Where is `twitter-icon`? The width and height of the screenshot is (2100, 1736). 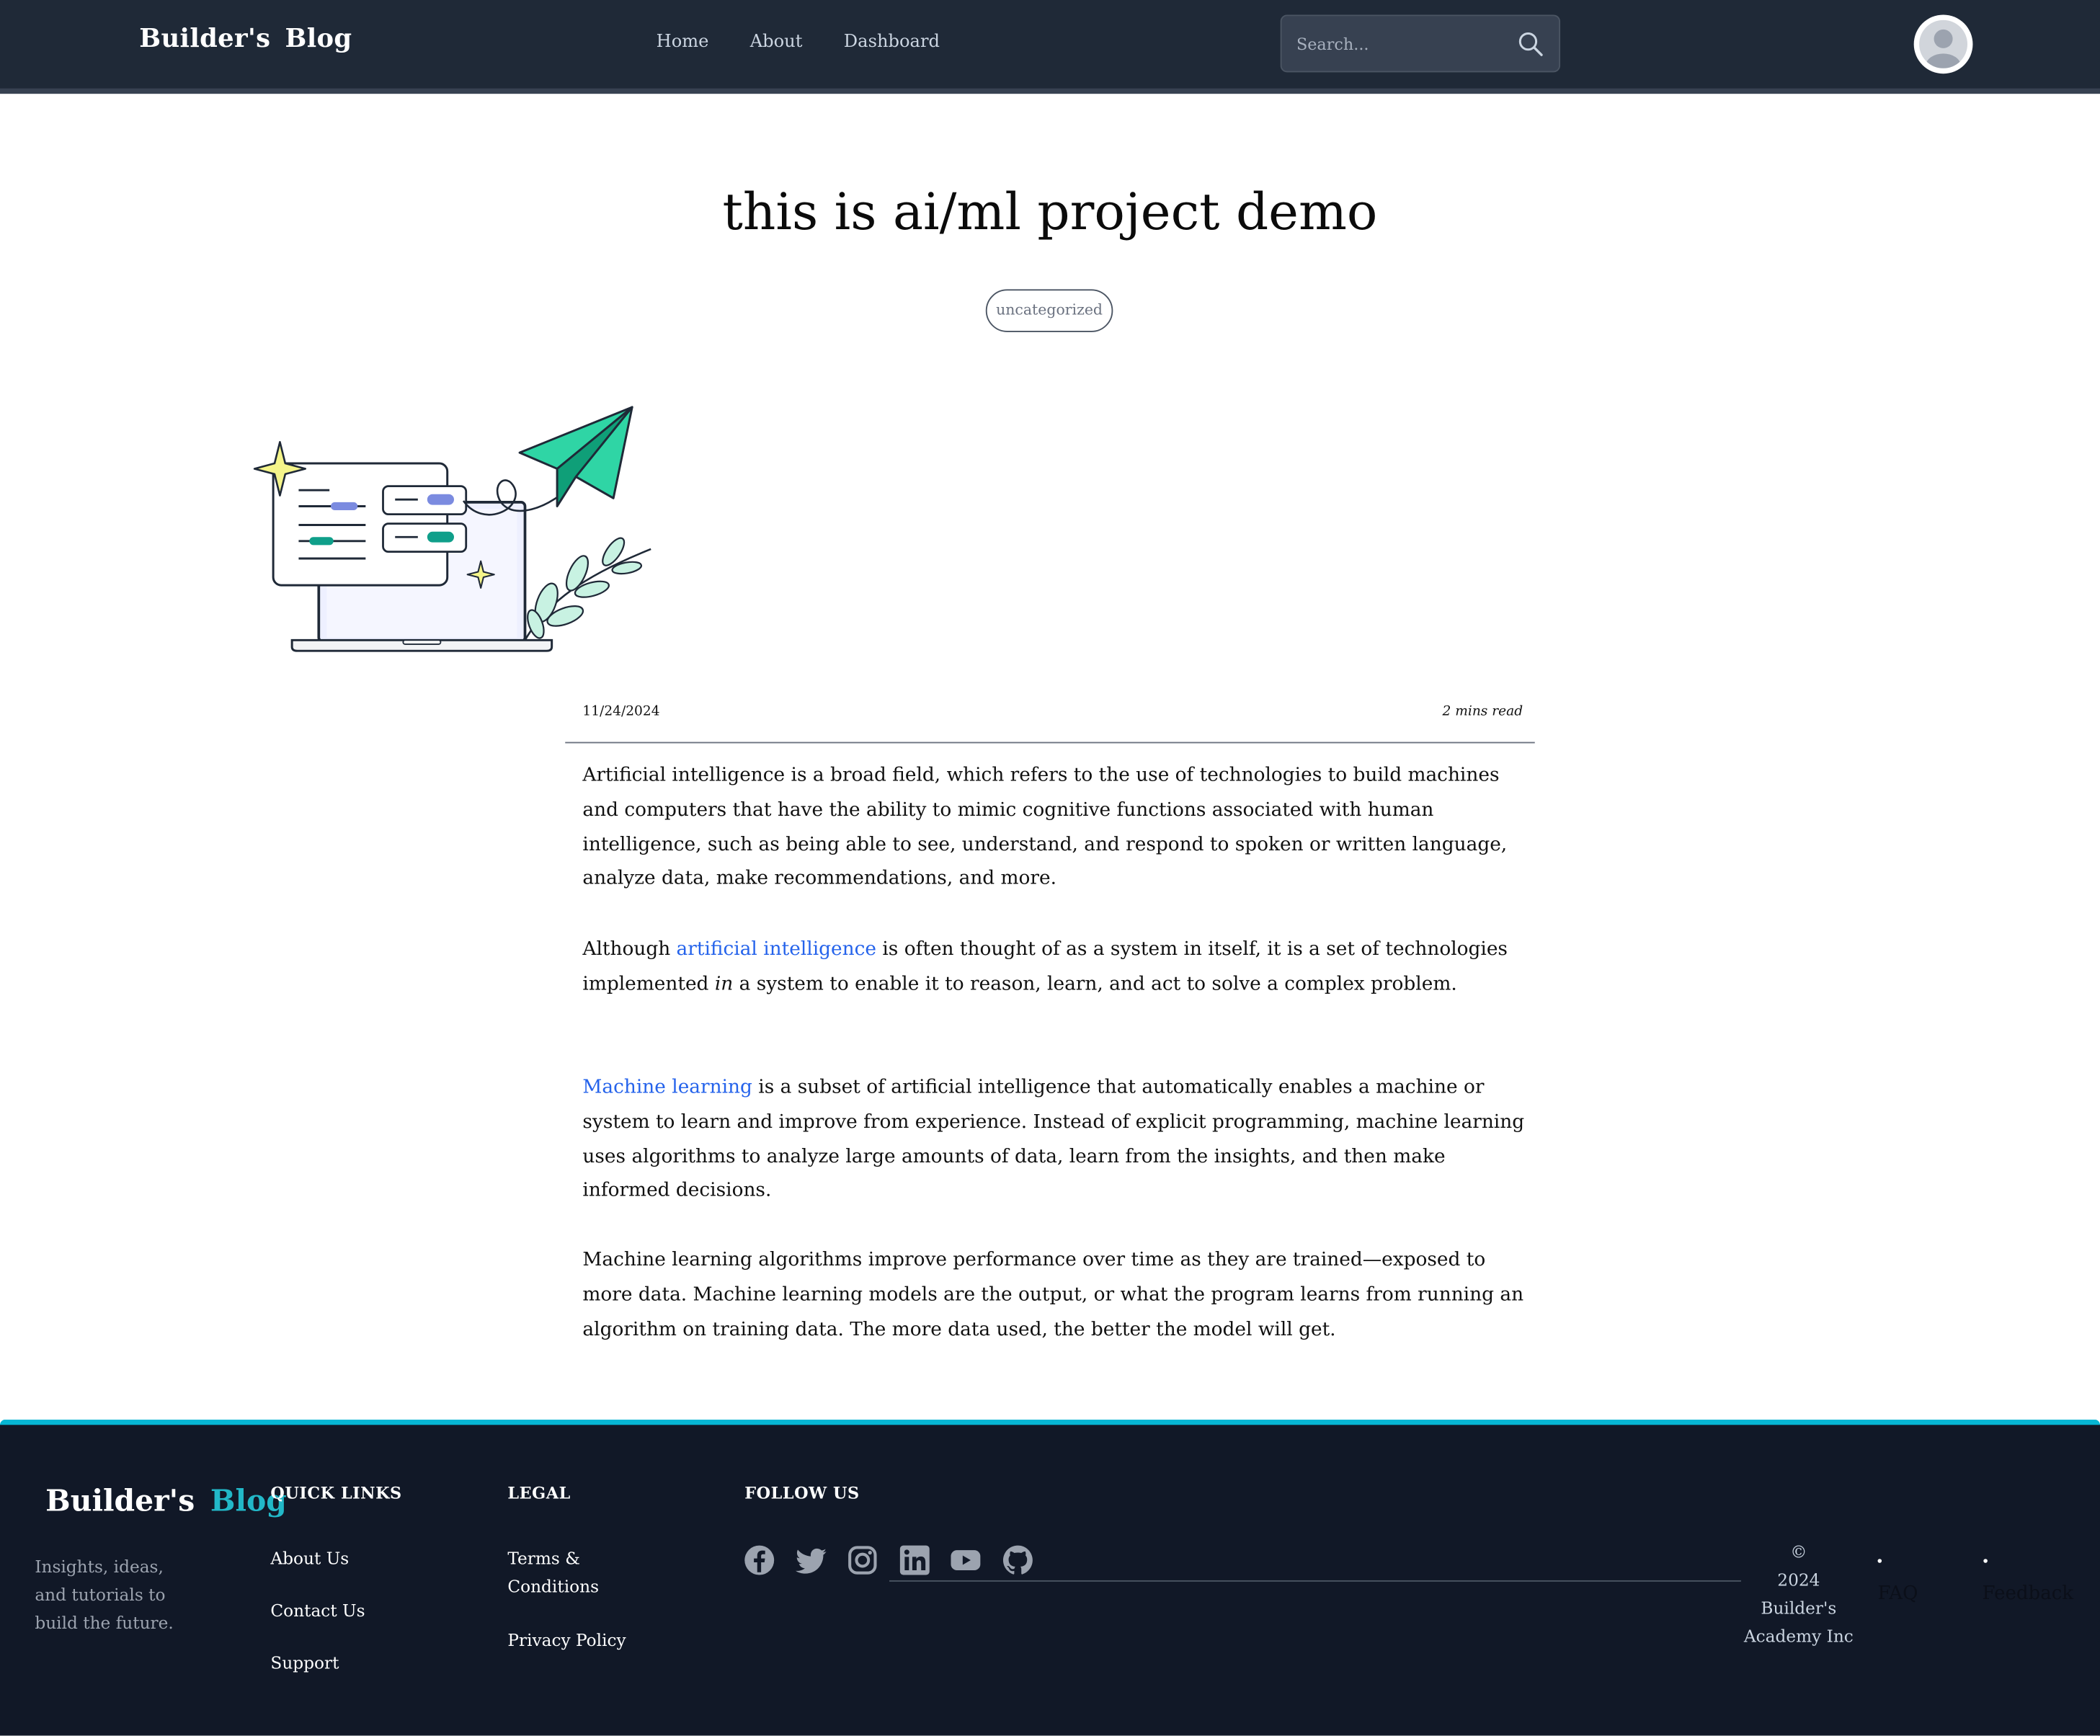 twitter-icon is located at coordinates (811, 1560).